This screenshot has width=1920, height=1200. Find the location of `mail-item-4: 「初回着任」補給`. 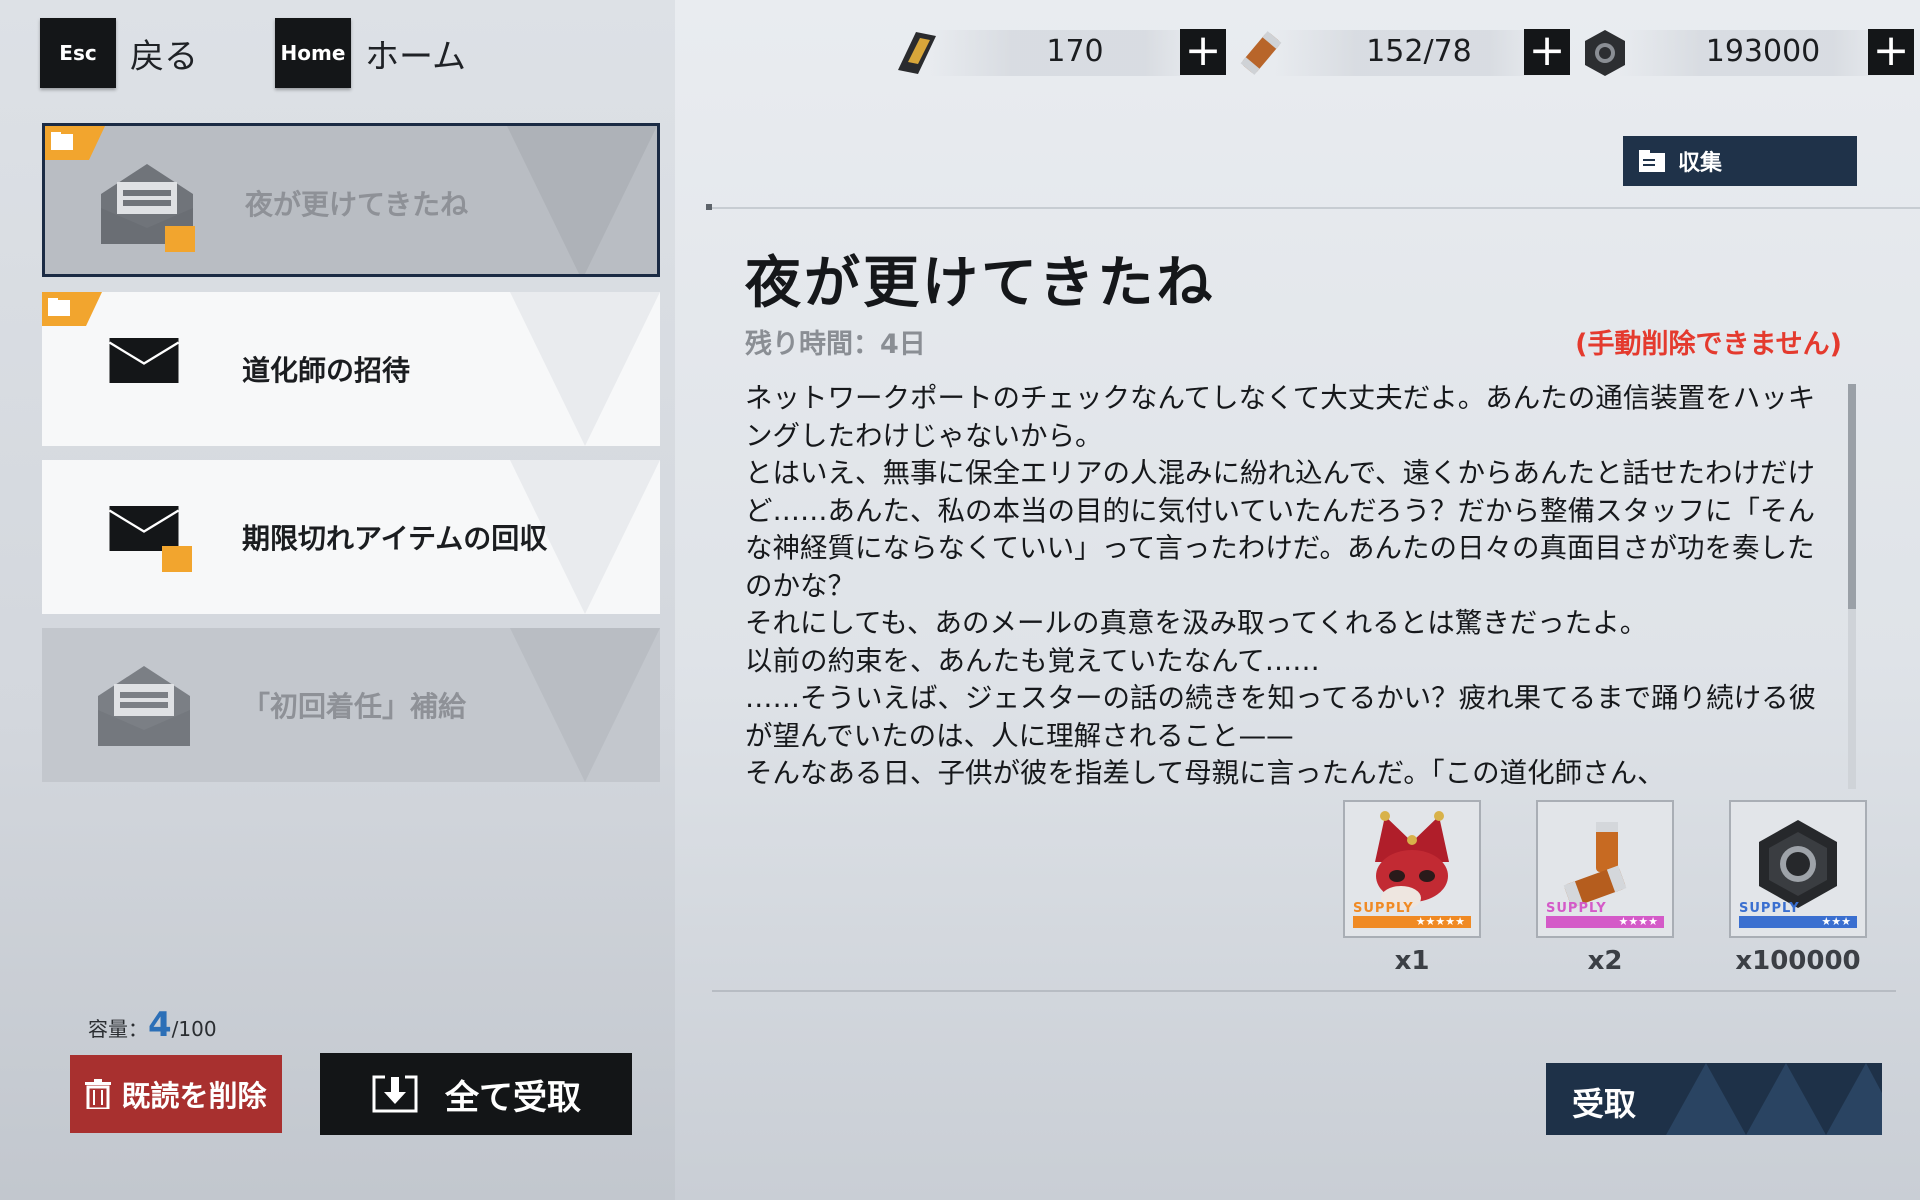

mail-item-4: 「初回着任」補給 is located at coordinates (351, 705).